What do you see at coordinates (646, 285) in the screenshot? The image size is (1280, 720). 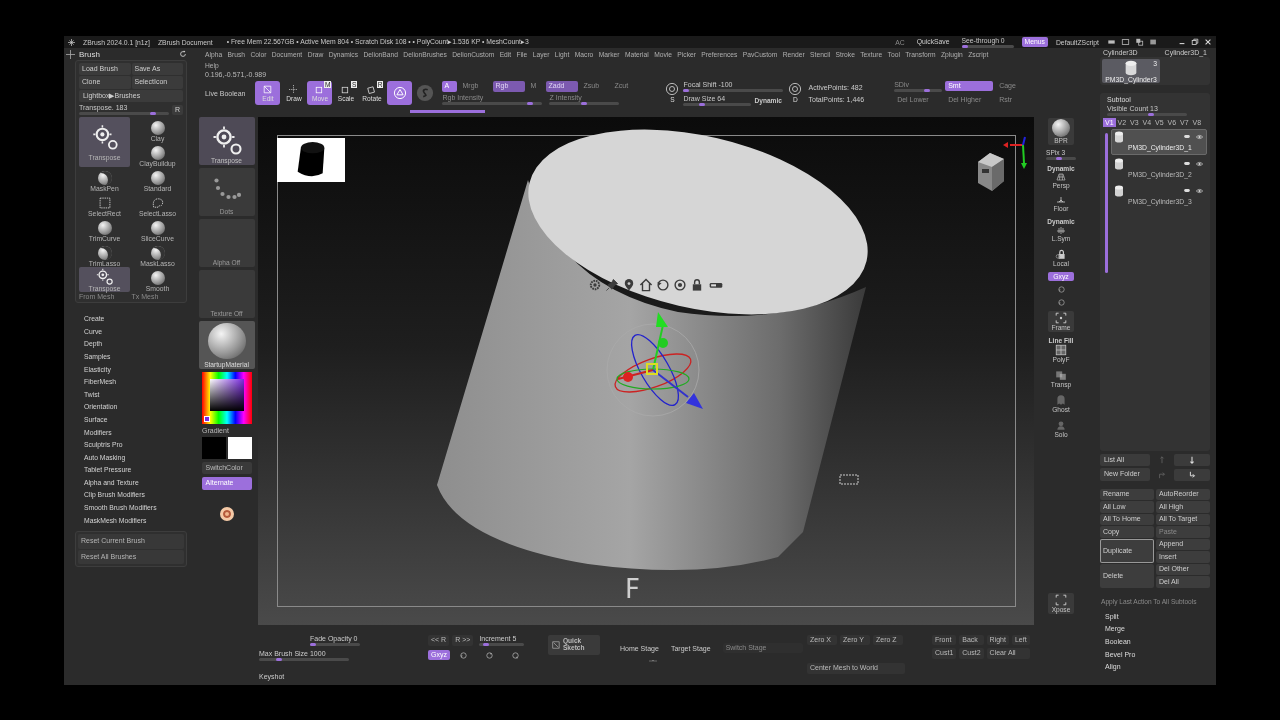 I see `home-icon` at bounding box center [646, 285].